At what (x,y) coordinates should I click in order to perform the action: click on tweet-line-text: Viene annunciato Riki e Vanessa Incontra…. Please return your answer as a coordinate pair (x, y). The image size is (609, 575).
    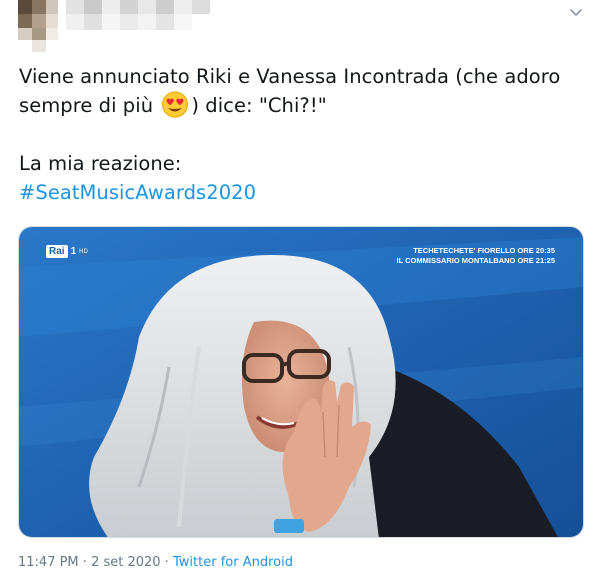
    Looking at the image, I should click on (290, 76).